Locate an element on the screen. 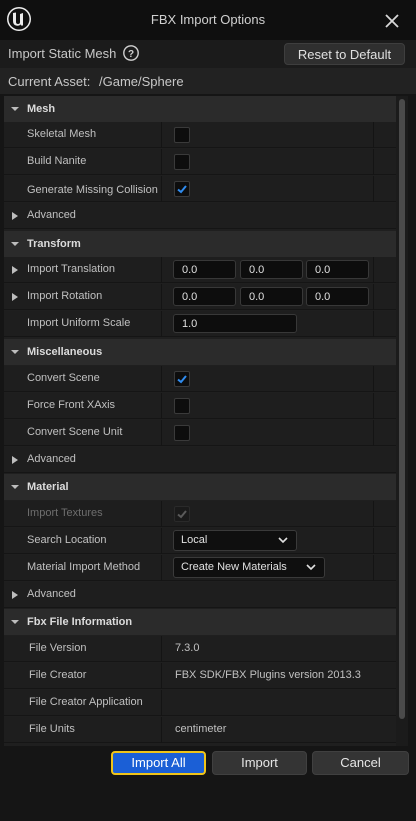 The image size is (416, 821). property-label: Convert Scene Unit is located at coordinates (75, 432).